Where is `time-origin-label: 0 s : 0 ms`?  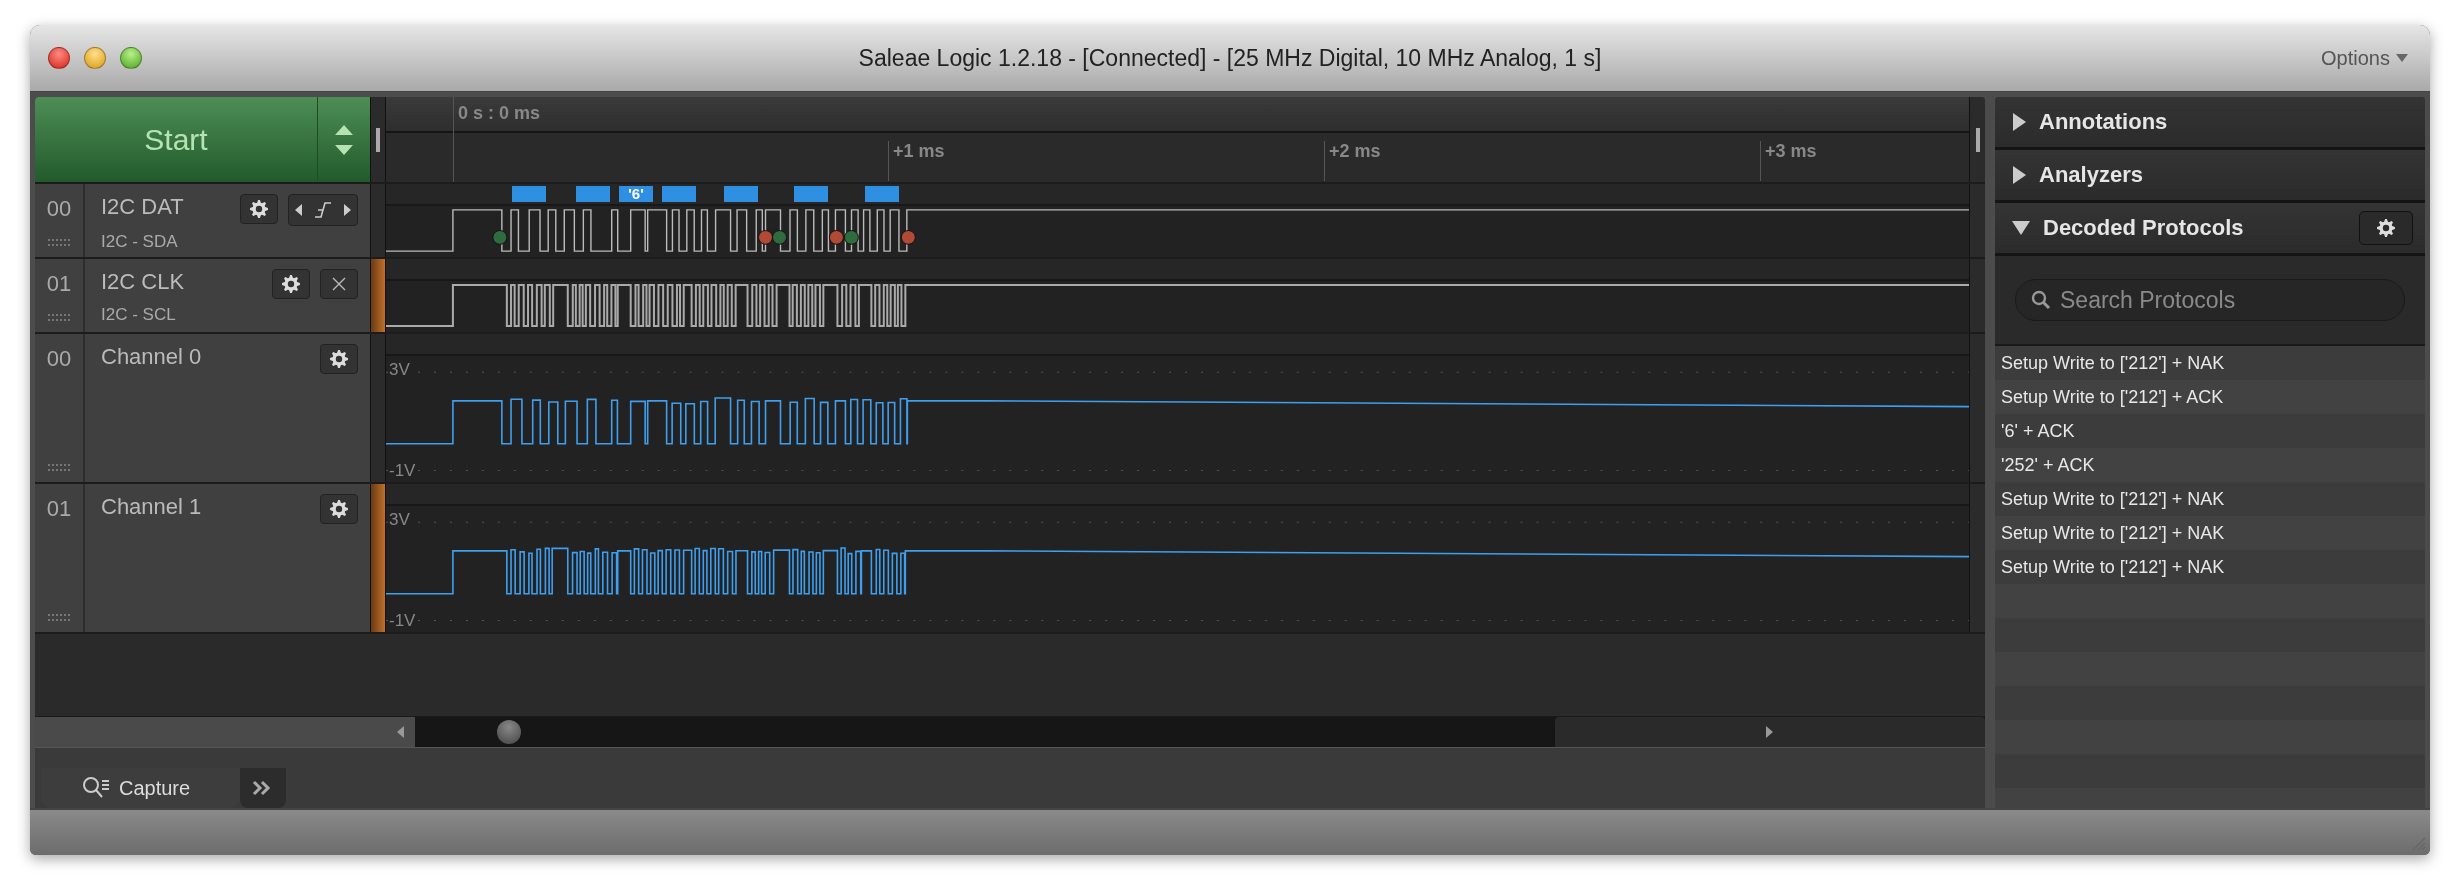 time-origin-label: 0 s : 0 ms is located at coordinates (499, 113).